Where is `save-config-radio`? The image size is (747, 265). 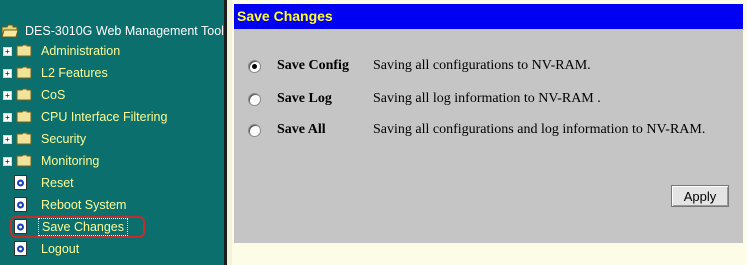 save-config-radio is located at coordinates (254, 66).